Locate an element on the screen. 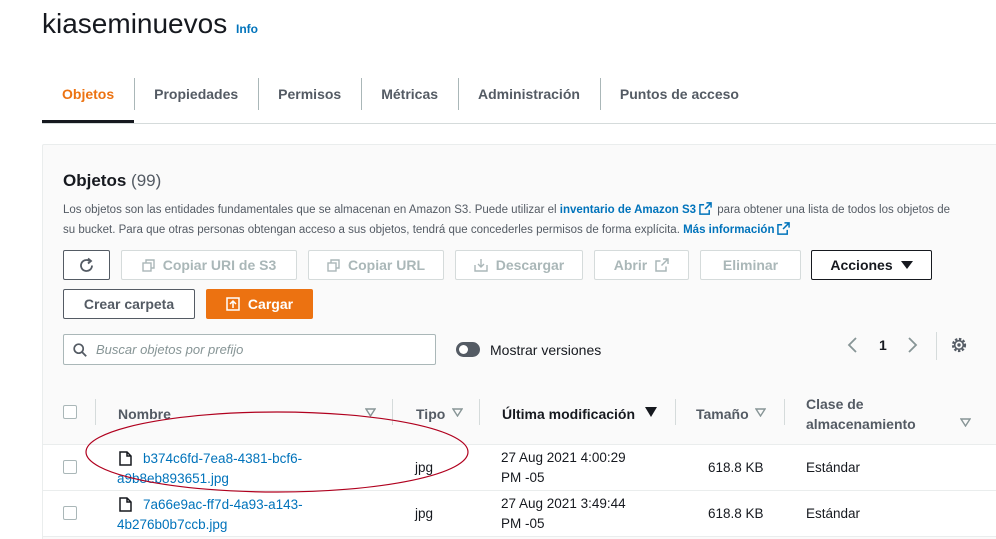 Image resolution: width=996 pixels, height=539 pixels. inventory-link: inventario de Amazon S3 is located at coordinates (628, 210).